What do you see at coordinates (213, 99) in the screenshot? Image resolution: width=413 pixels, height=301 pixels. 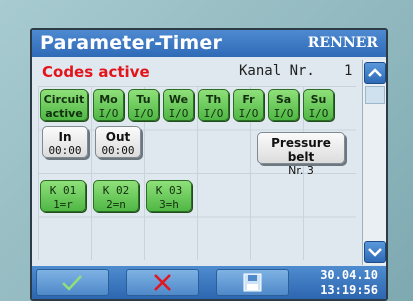 I see `day-name: Th` at bounding box center [213, 99].